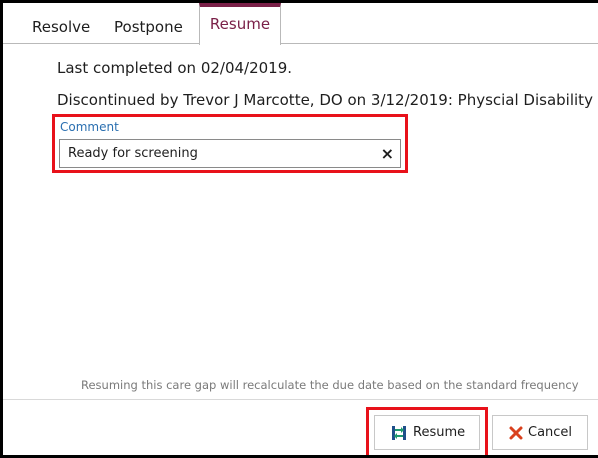 The height and width of the screenshot is (458, 598). I want to click on comment-field-container: ×, so click(230, 153).